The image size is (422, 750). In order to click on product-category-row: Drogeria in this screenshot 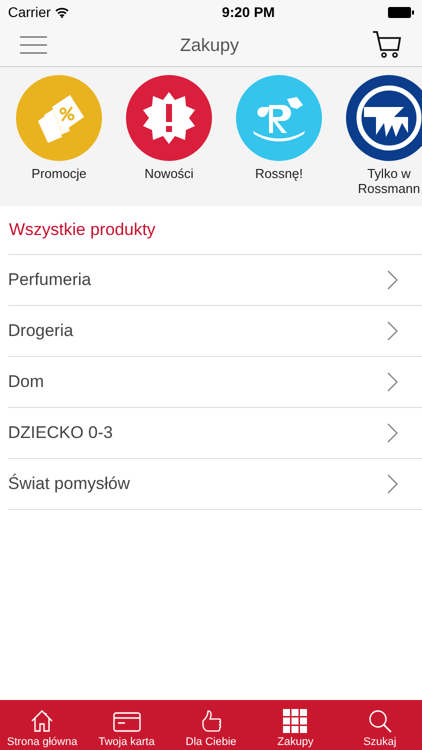, I will do `click(215, 330)`.